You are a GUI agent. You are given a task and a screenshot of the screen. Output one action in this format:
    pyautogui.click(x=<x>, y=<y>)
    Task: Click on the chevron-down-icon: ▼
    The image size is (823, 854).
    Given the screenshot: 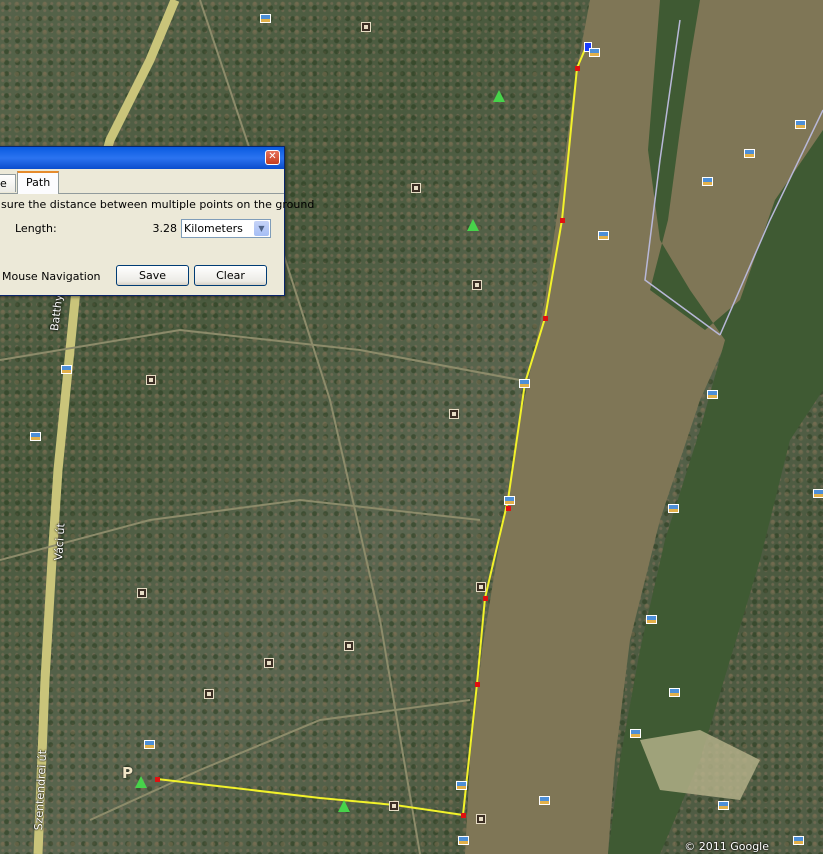 What is the action you would take?
    pyautogui.click(x=261, y=228)
    